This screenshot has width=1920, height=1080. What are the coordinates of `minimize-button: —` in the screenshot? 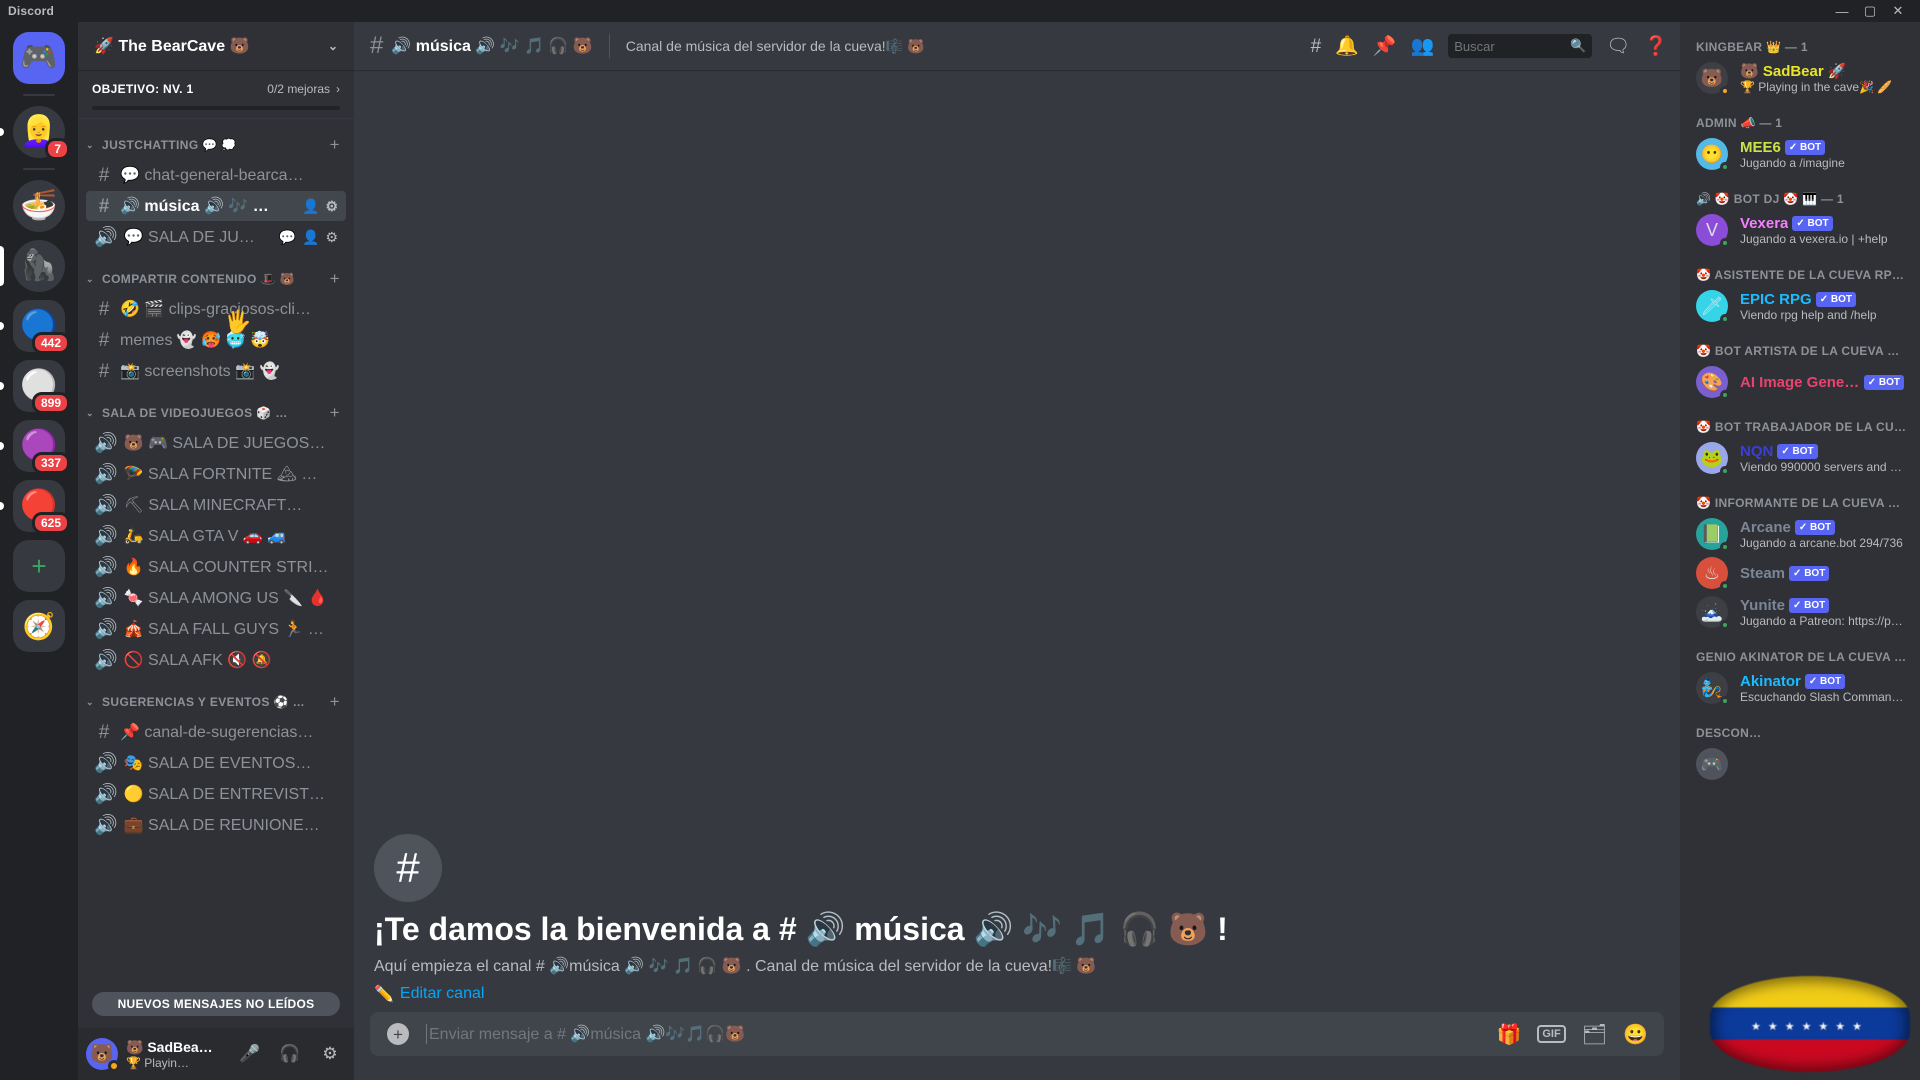 It's located at (1842, 11).